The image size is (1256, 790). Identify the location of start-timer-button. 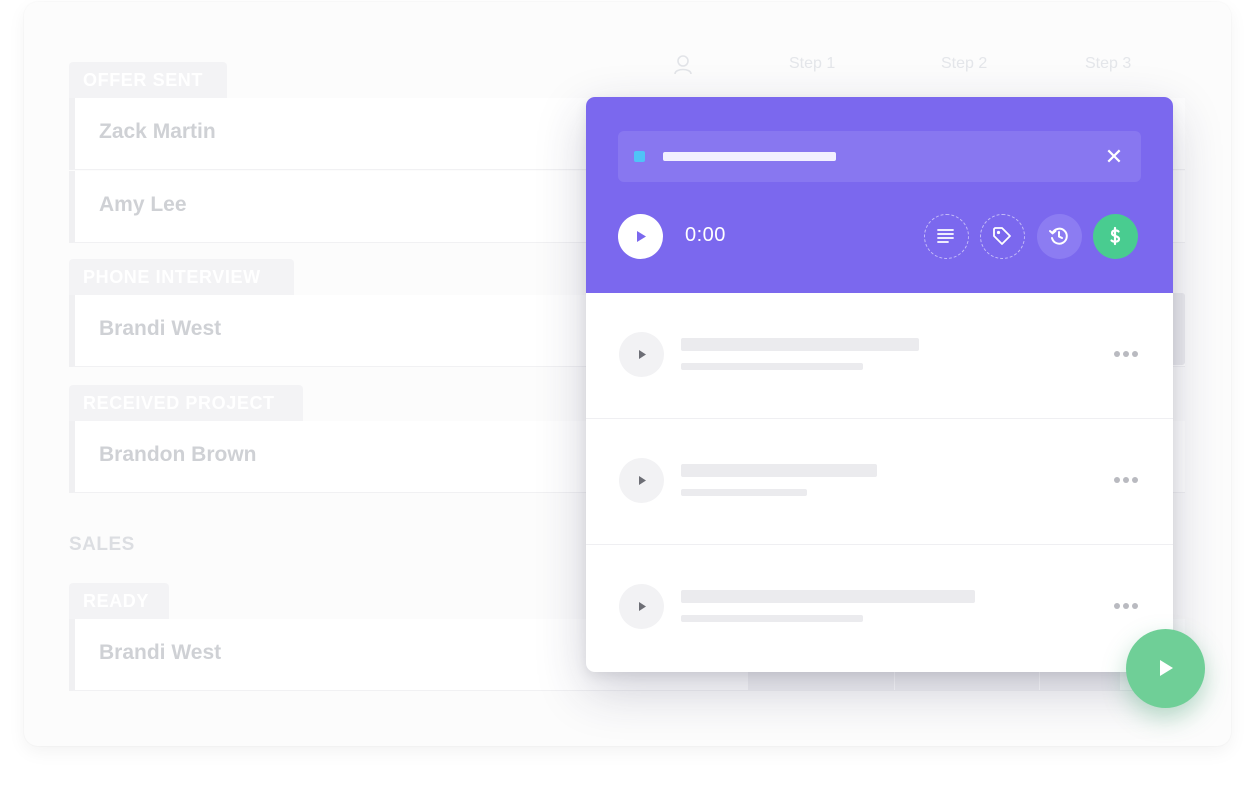
(640, 236).